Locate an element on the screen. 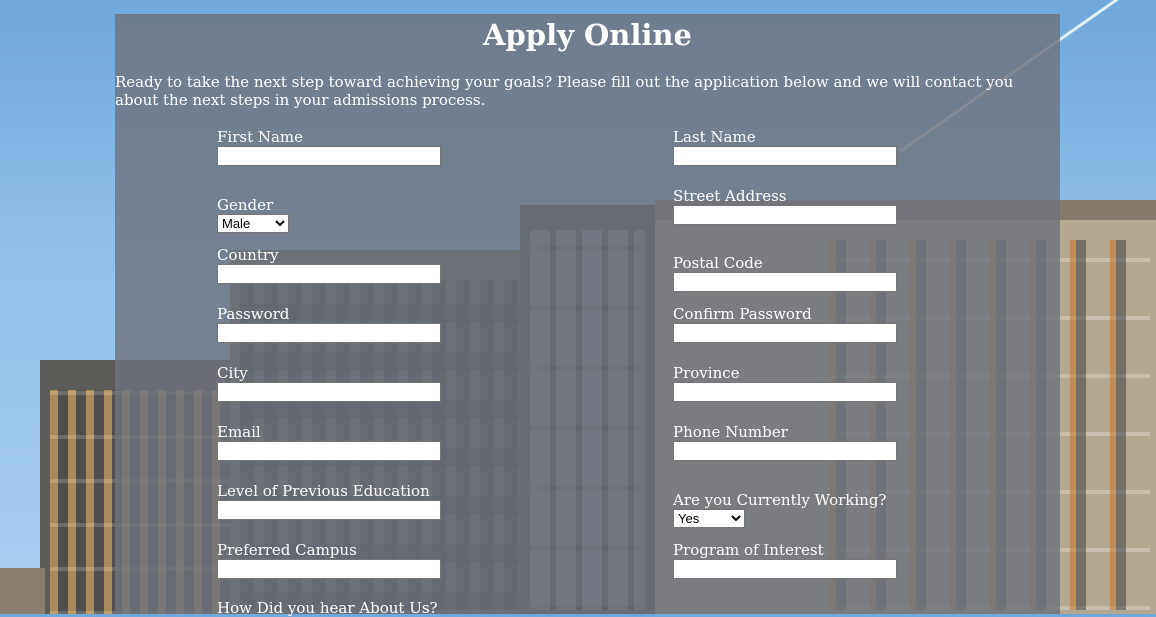 The width and height of the screenshot is (1156, 617). phone-number-input is located at coordinates (785, 451).